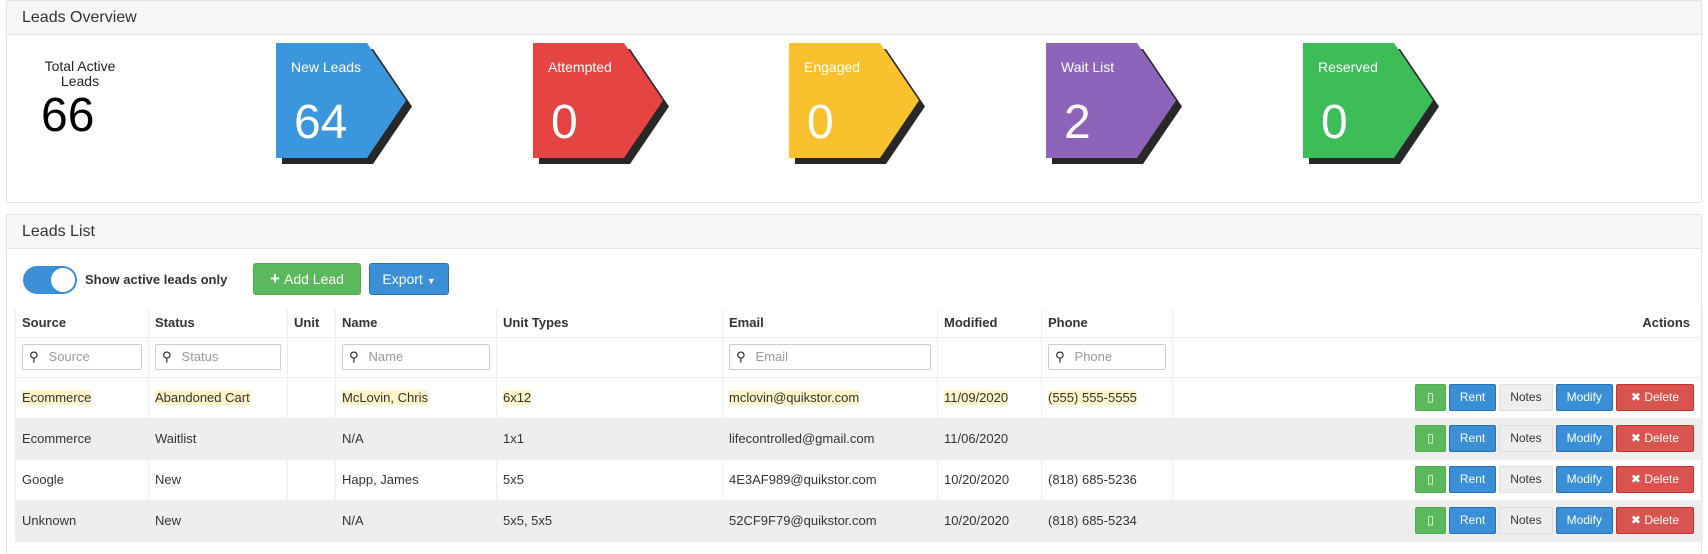 The width and height of the screenshot is (1708, 554). I want to click on source-filter-input: ⚲ Source, so click(82, 357).